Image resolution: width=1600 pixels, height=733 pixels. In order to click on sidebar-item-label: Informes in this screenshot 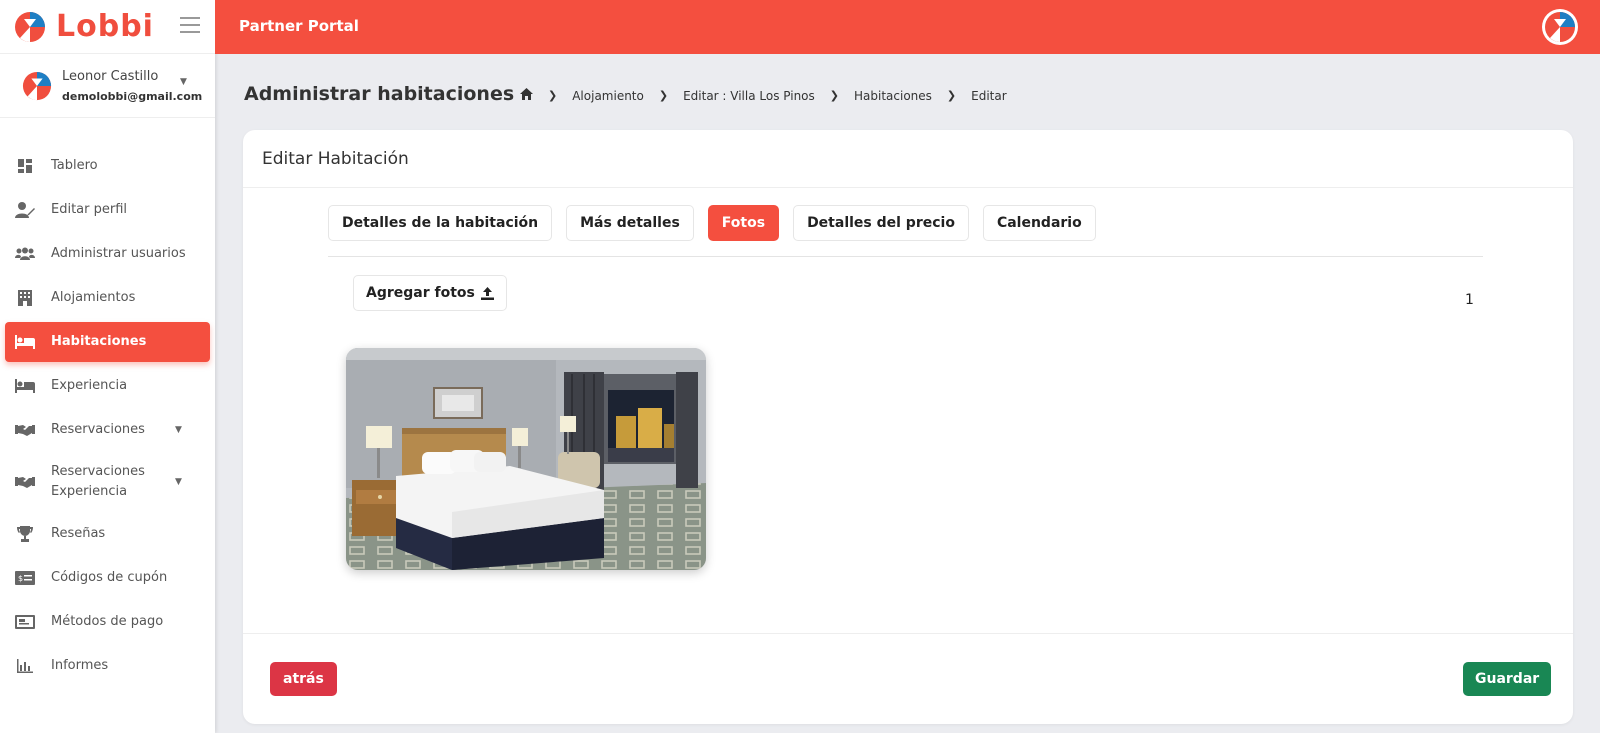, I will do `click(80, 665)`.